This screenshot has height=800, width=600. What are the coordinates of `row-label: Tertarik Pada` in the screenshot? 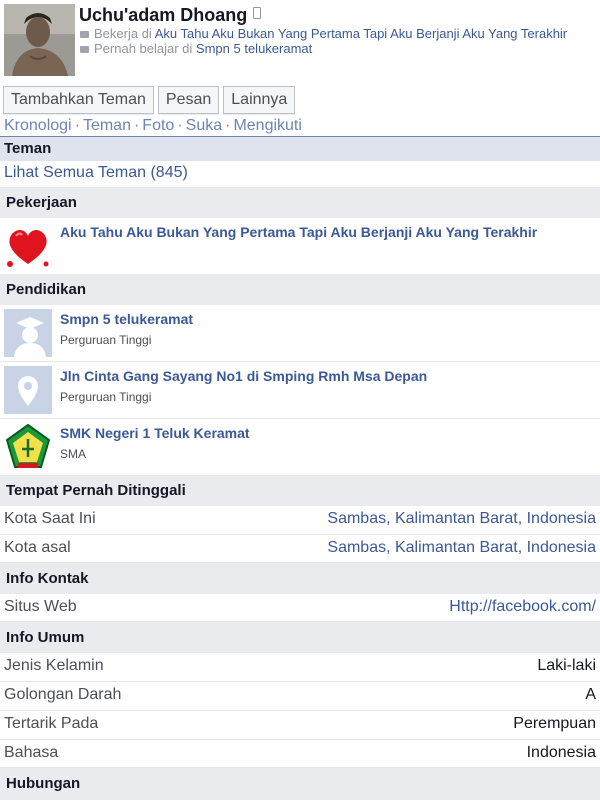 It's located at (51, 723).